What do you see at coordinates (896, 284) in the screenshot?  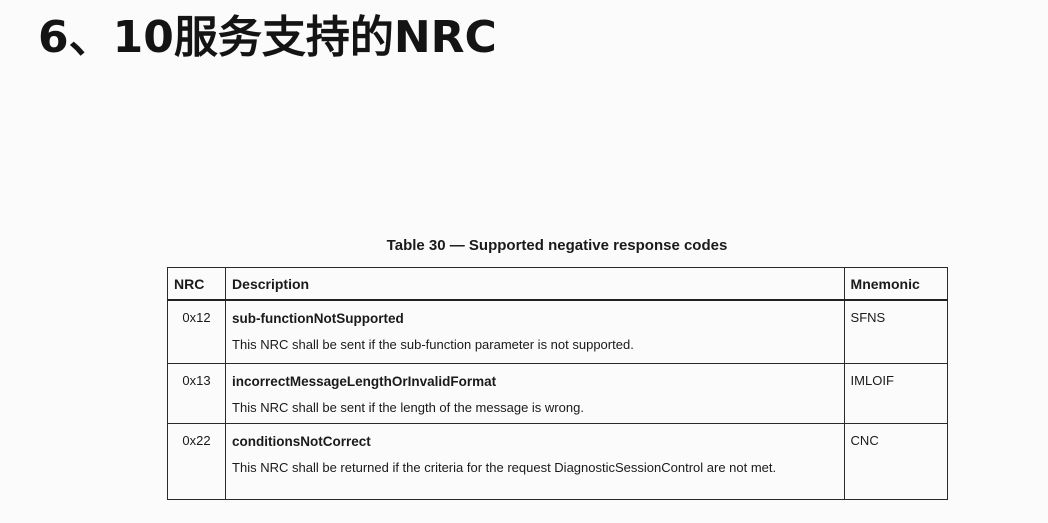 I see `header-mnemonic: Mnemonic` at bounding box center [896, 284].